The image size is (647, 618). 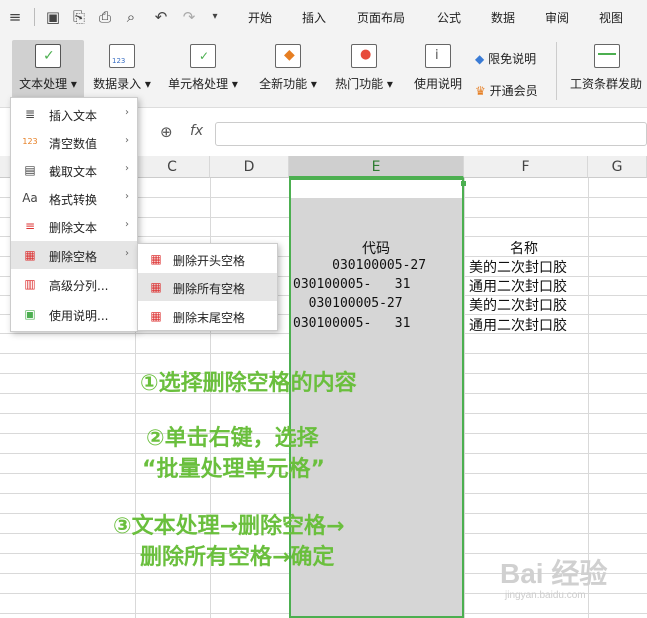 I want to click on cell-process-label: 单元格处理 ▾, so click(x=203, y=84).